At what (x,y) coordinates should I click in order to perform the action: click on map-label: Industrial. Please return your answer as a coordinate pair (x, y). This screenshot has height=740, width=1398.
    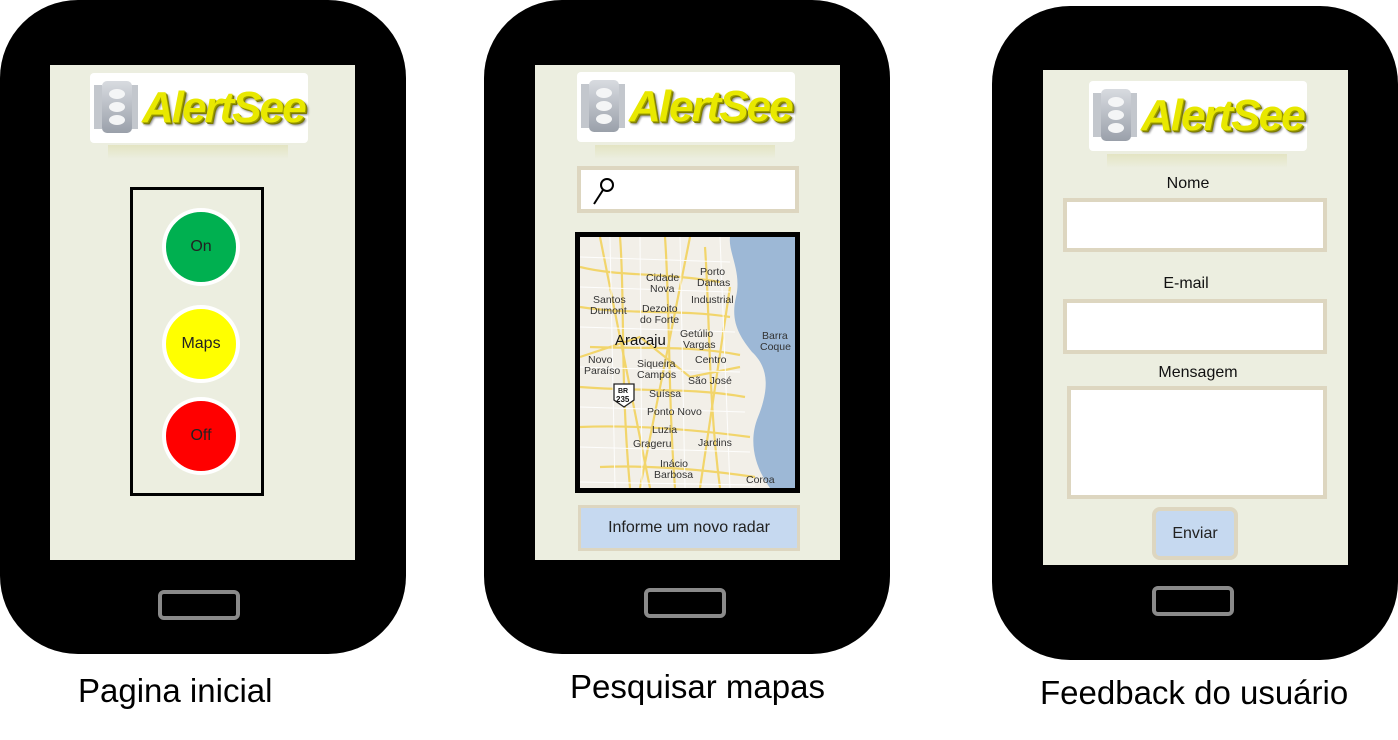
    Looking at the image, I should click on (712, 300).